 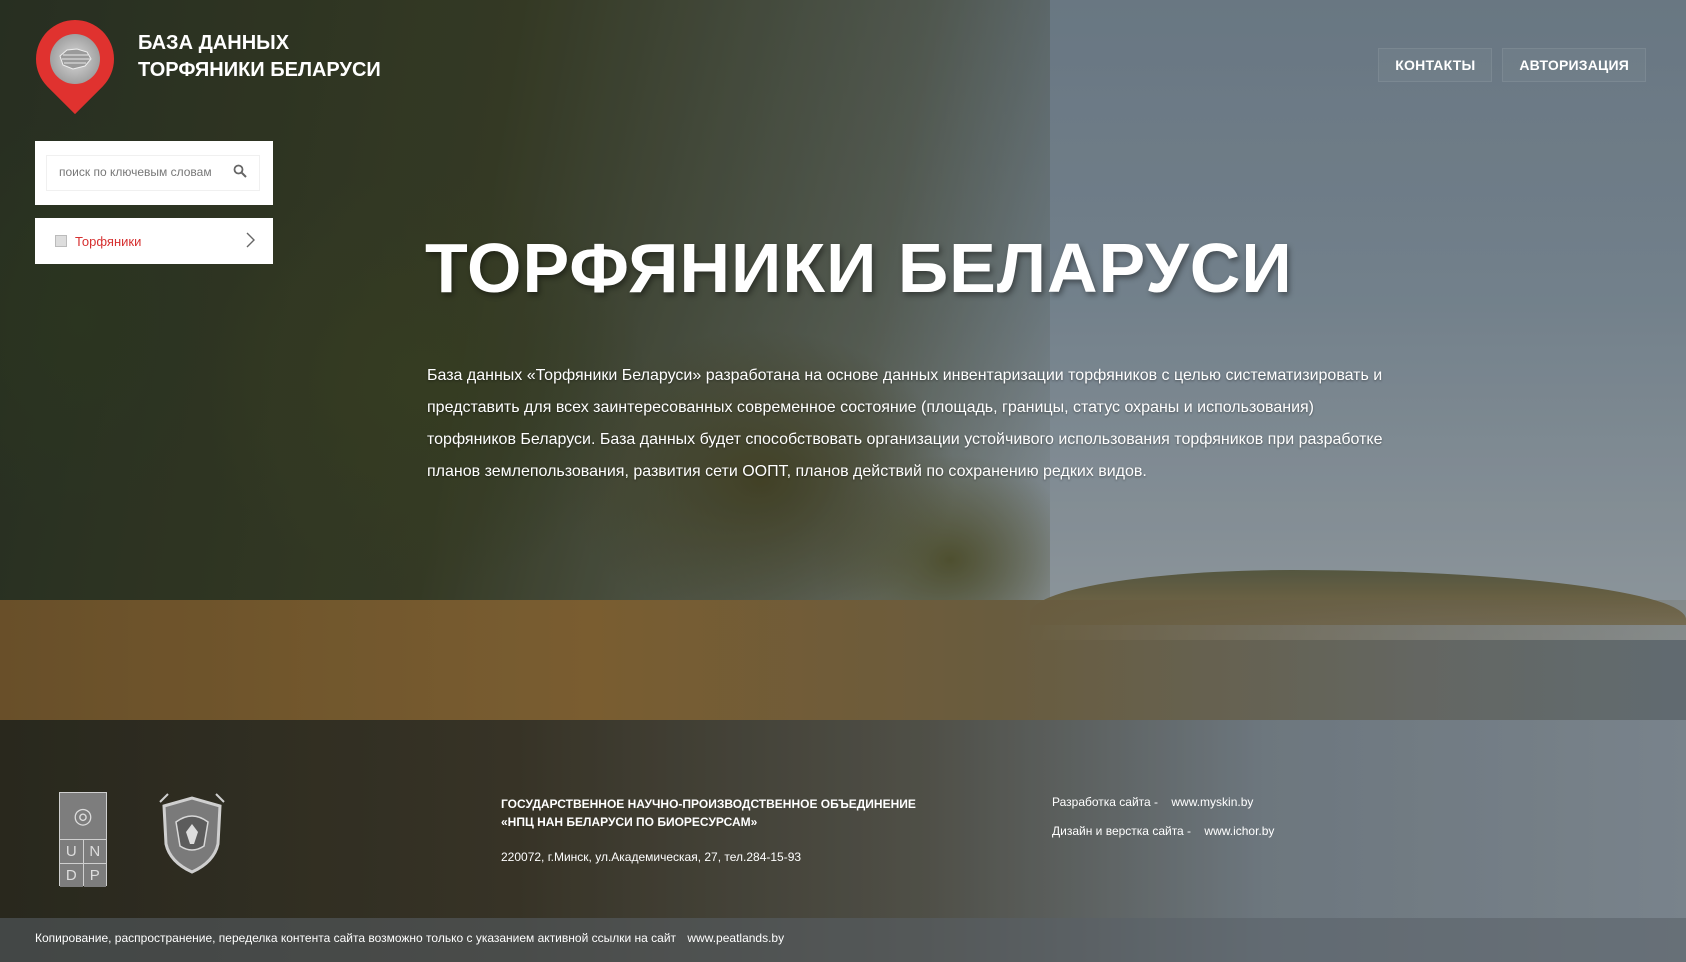 What do you see at coordinates (139, 172) in the screenshot?
I see `search-input` at bounding box center [139, 172].